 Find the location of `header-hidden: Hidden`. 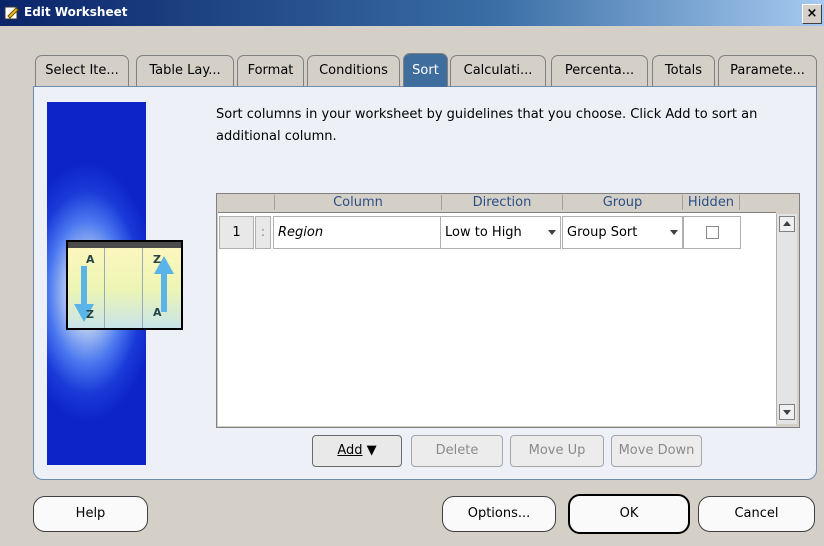

header-hidden: Hidden is located at coordinates (711, 202).